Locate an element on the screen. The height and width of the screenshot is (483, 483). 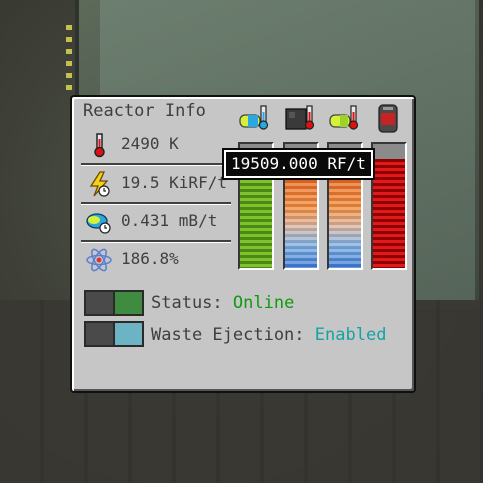
tooltip: 19509.000 RF/t is located at coordinates (298, 164).